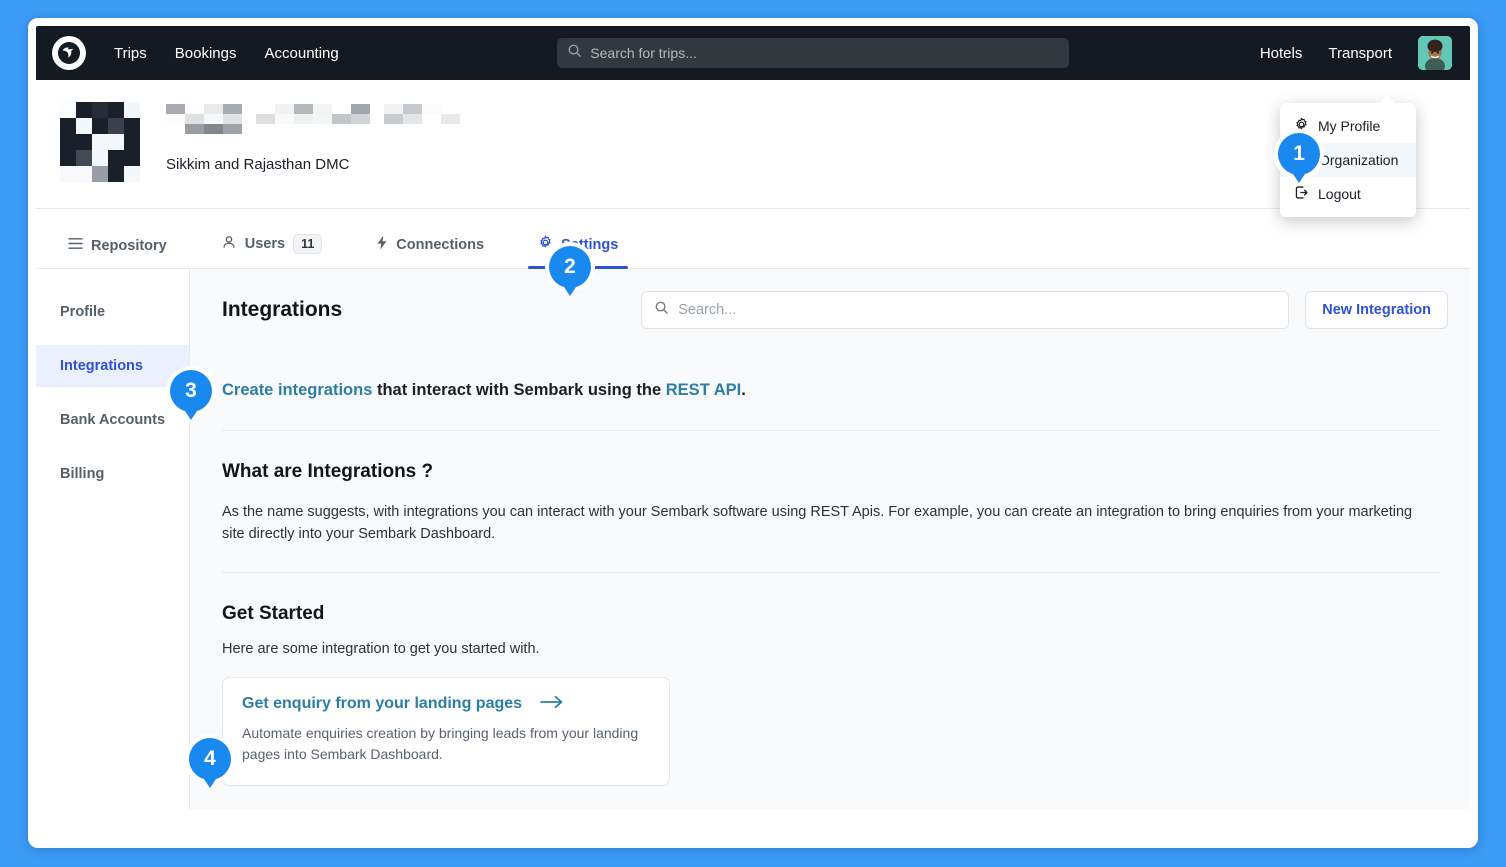  What do you see at coordinates (440, 244) in the screenshot?
I see `tab-connections-label: Connections` at bounding box center [440, 244].